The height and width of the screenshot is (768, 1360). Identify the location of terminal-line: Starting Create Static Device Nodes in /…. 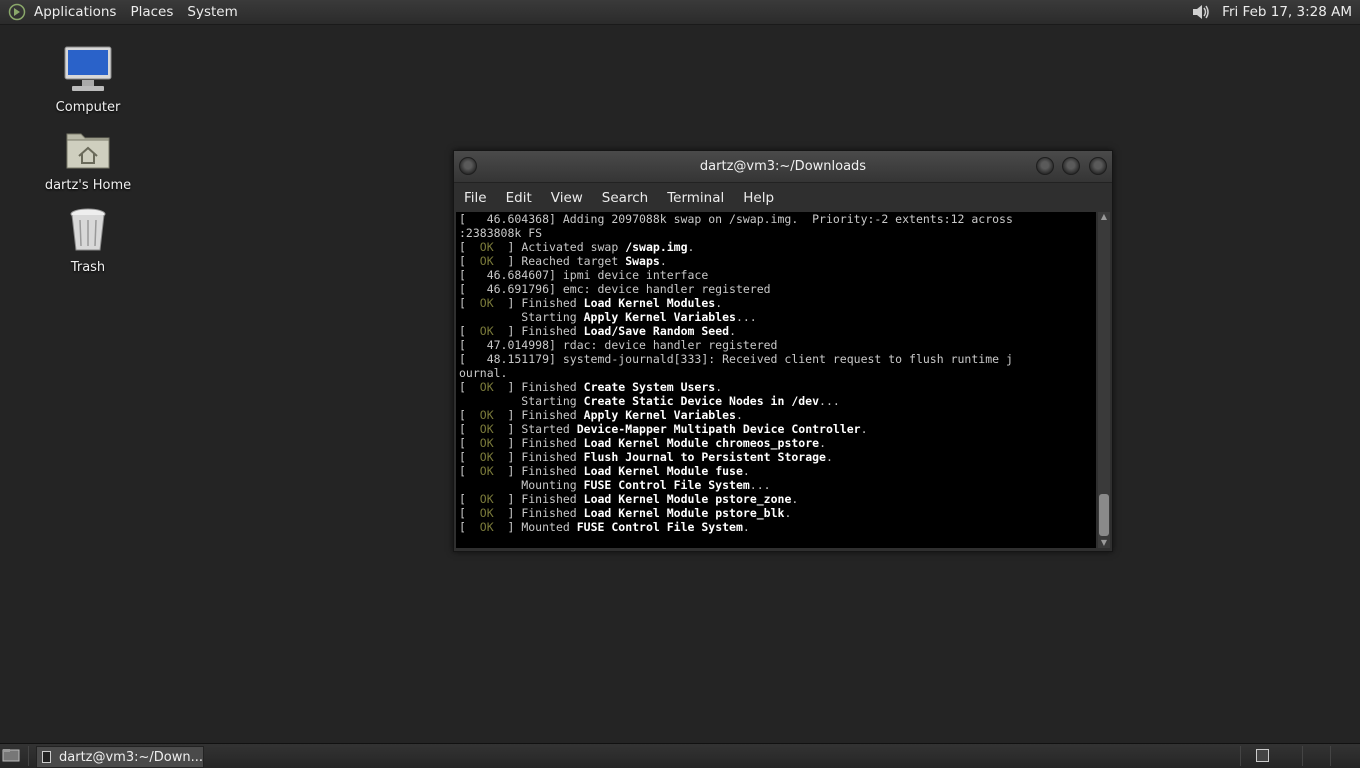
(649, 401).